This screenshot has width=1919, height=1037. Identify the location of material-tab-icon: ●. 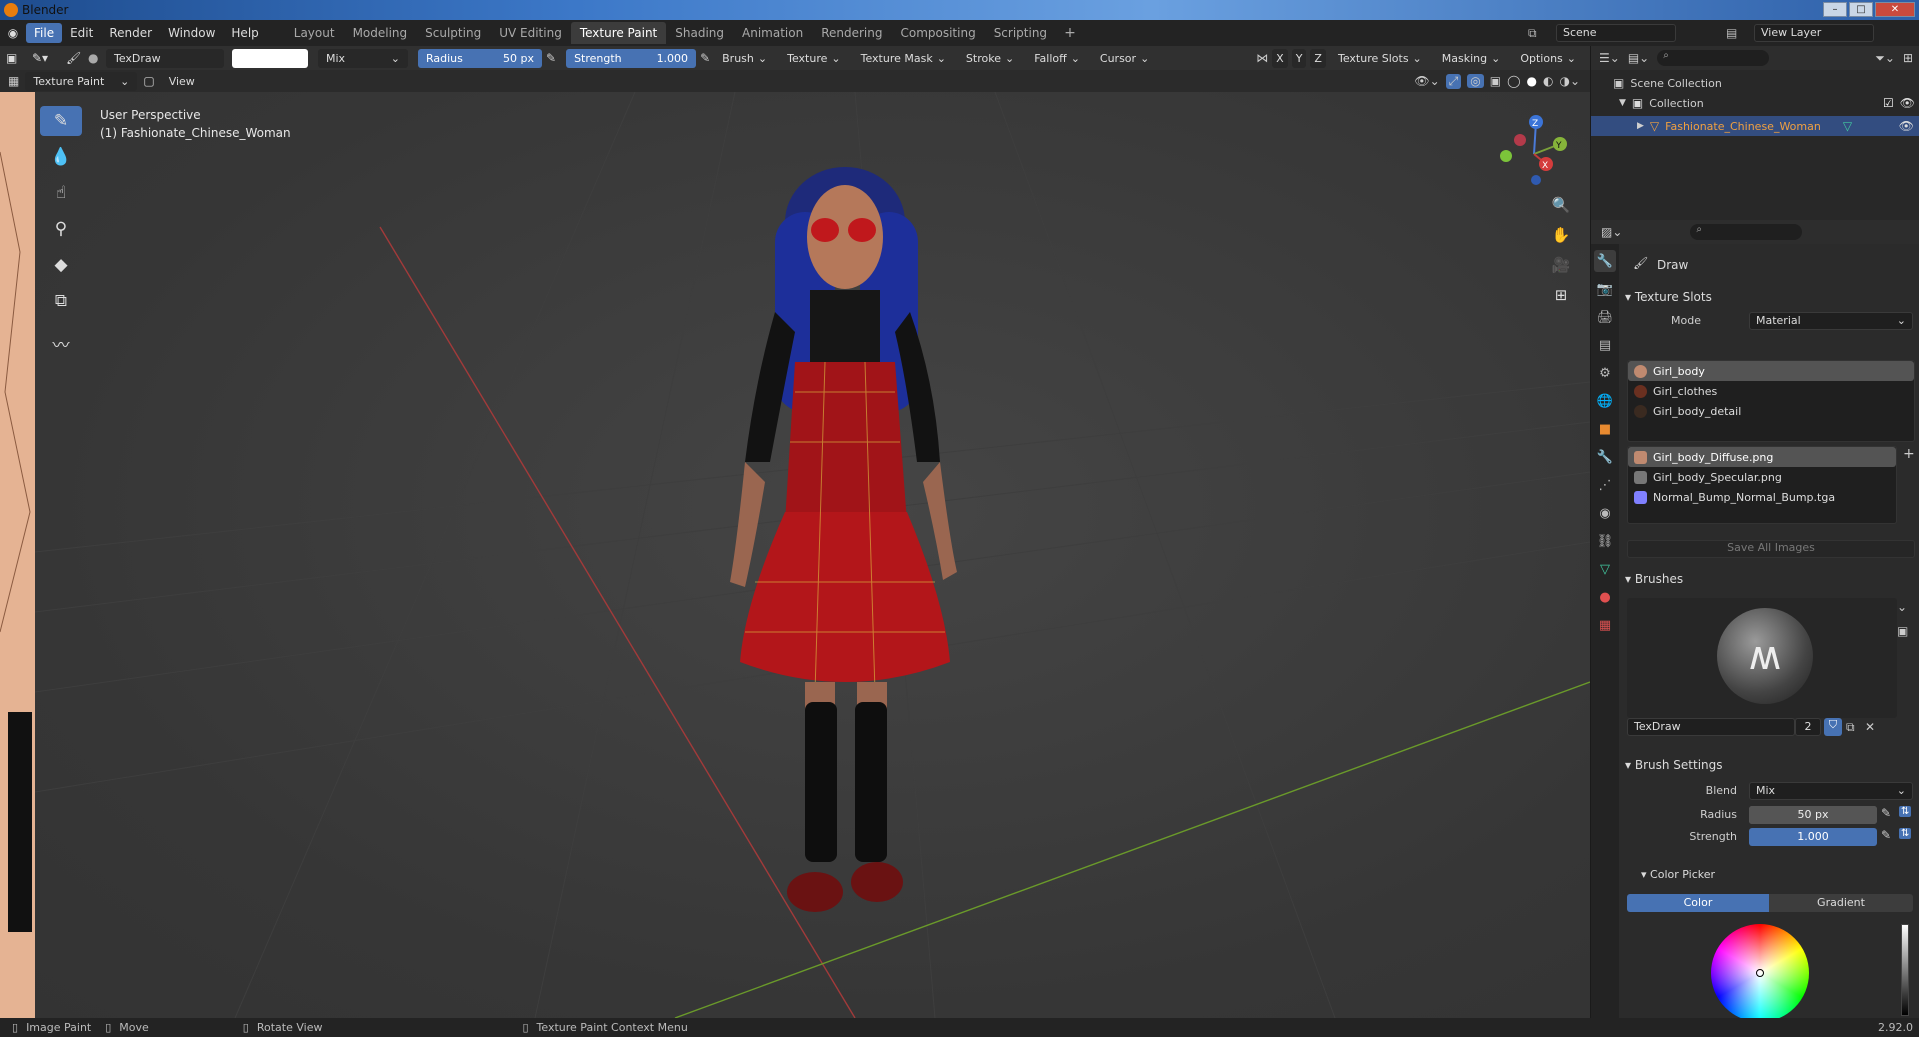
(1605, 597).